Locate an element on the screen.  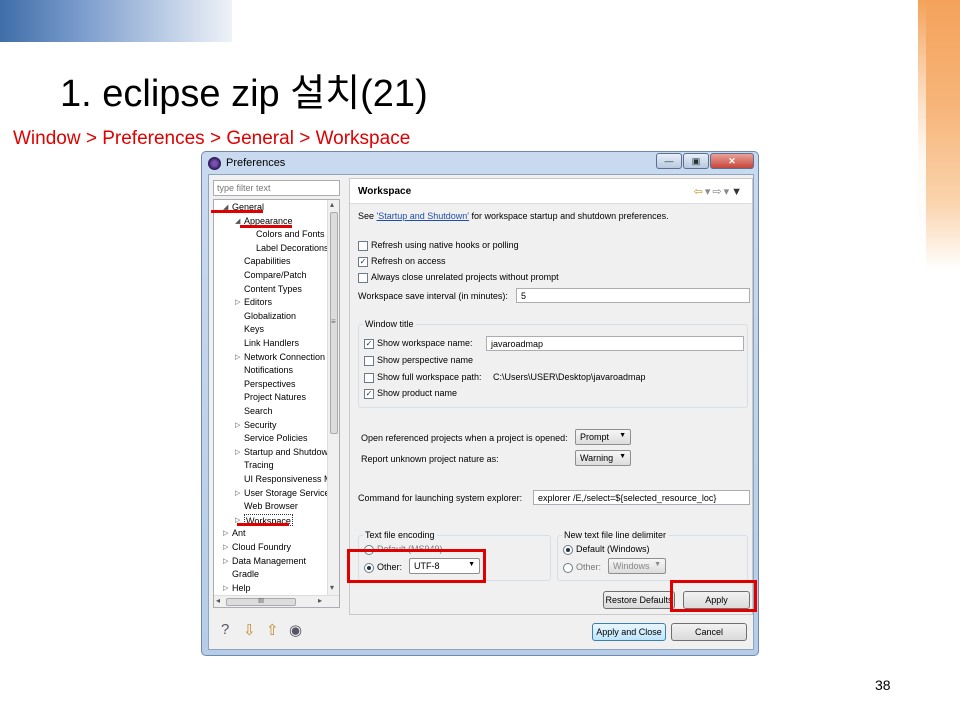
export-icon: ⇧ is located at coordinates (272, 630).